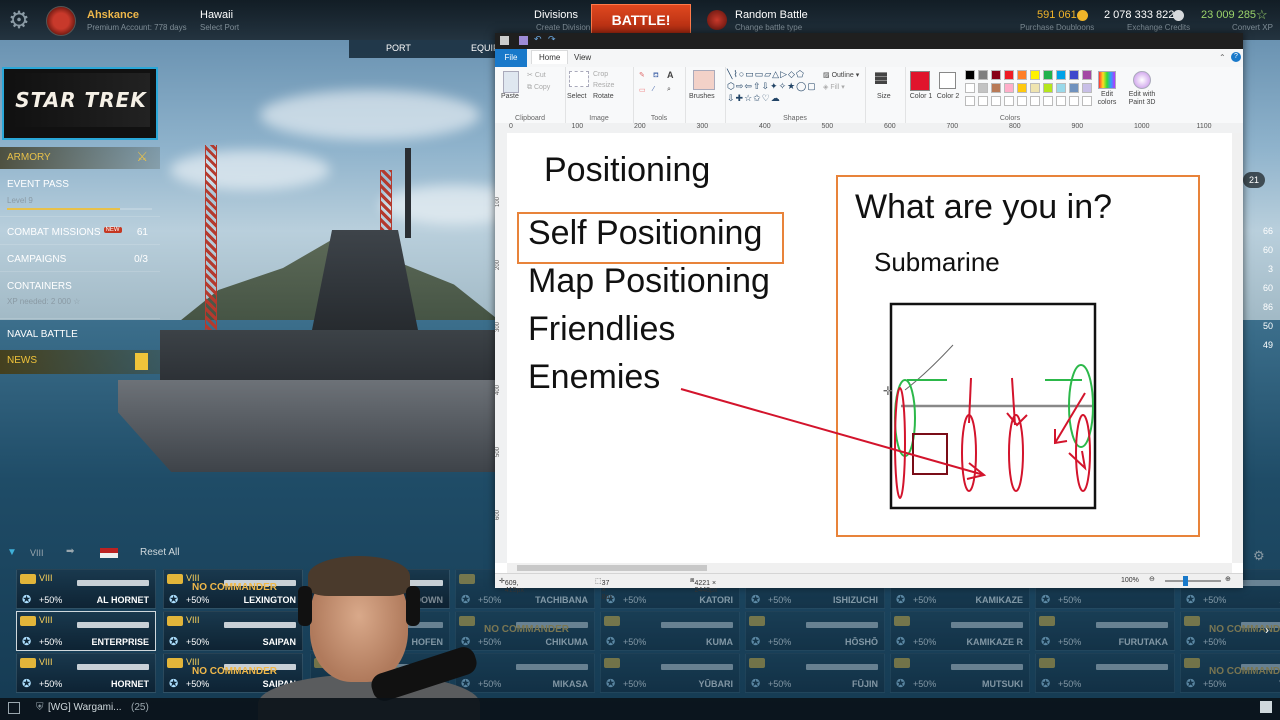 This screenshot has height=720, width=1280. Describe the element at coordinates (113, 15) in the screenshot. I see `player-name: Ahskance` at that location.